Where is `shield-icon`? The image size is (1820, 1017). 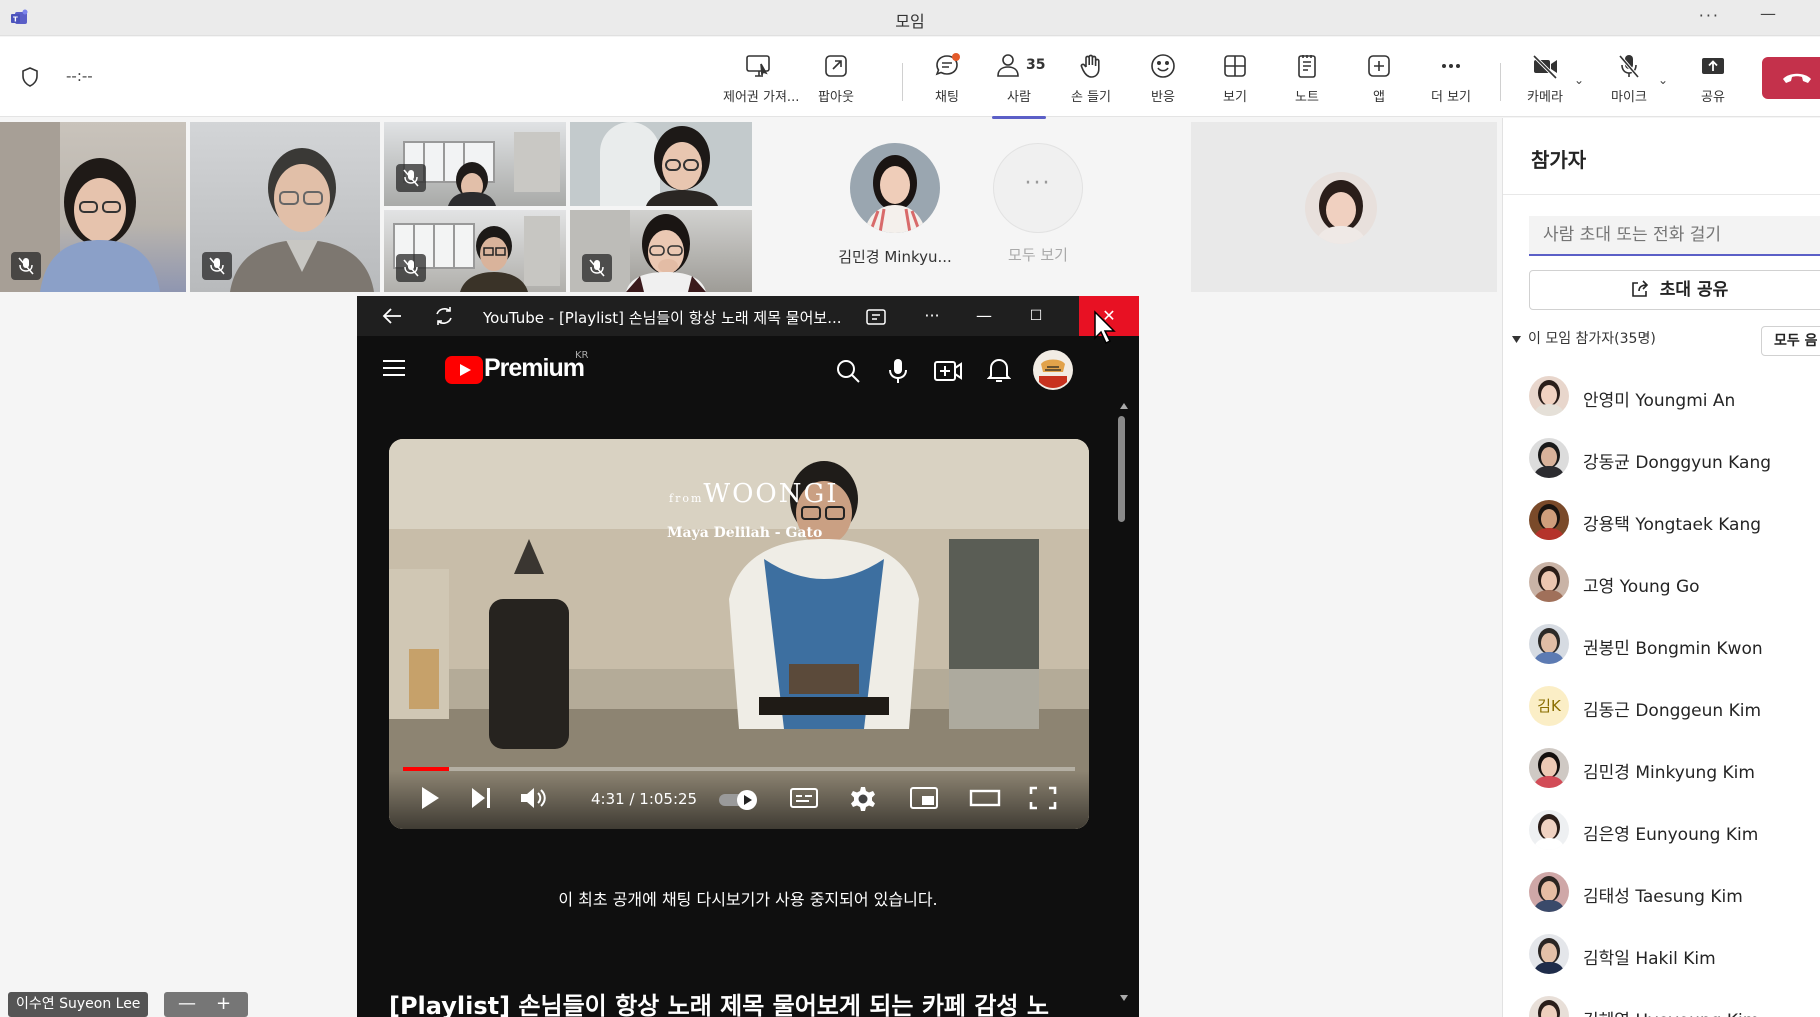
shield-icon is located at coordinates (30, 77).